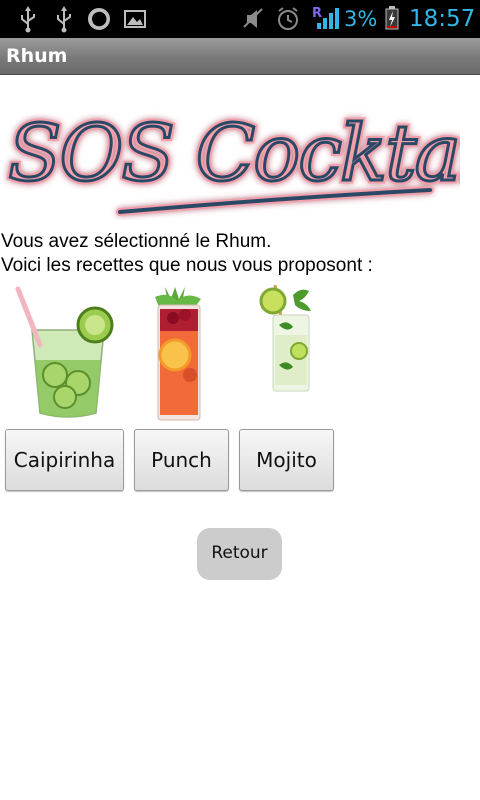 Image resolution: width=480 pixels, height=800 pixels. What do you see at coordinates (285, 338) in the screenshot?
I see `mojito-image` at bounding box center [285, 338].